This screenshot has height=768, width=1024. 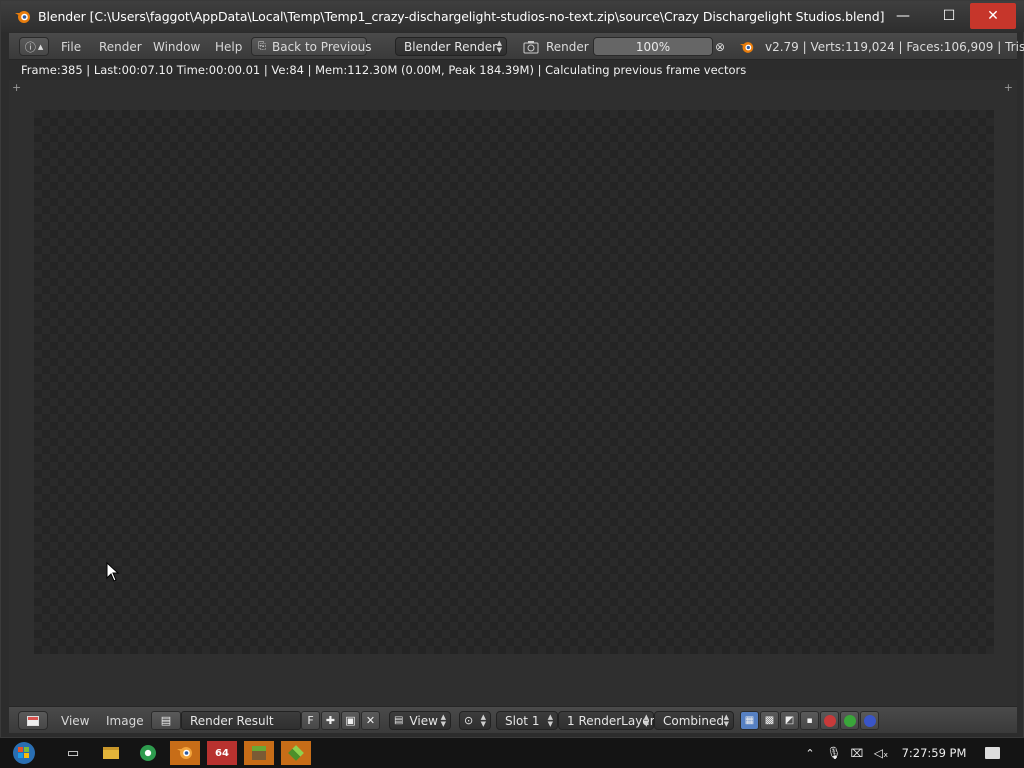 I want to click on slot-dropdown: Slot 1 ▲ ▼, so click(x=527, y=720).